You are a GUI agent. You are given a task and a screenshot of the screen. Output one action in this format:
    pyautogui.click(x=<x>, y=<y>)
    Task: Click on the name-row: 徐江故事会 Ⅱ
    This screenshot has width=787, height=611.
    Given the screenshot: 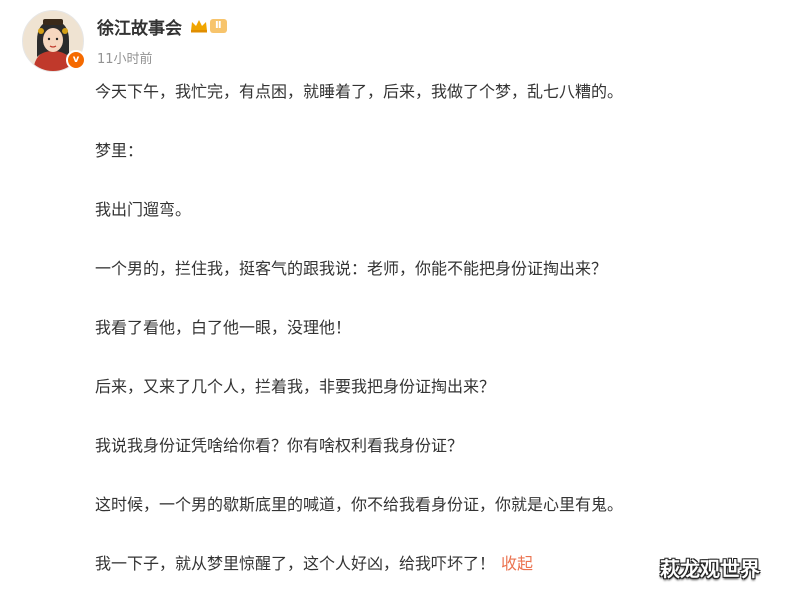 What is the action you would take?
    pyautogui.click(x=162, y=26)
    